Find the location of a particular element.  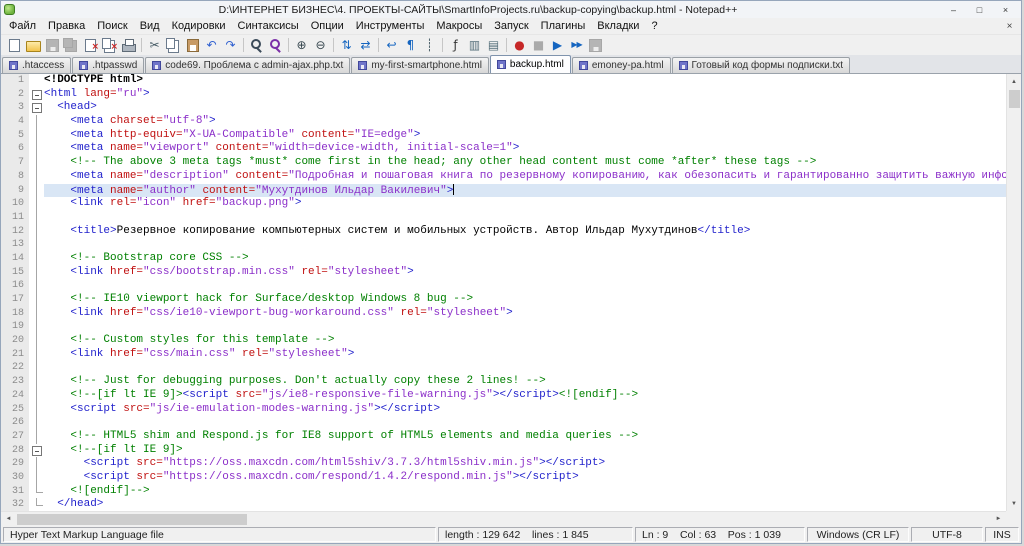

zoom-out-icon: ⊖ is located at coordinates (320, 45).